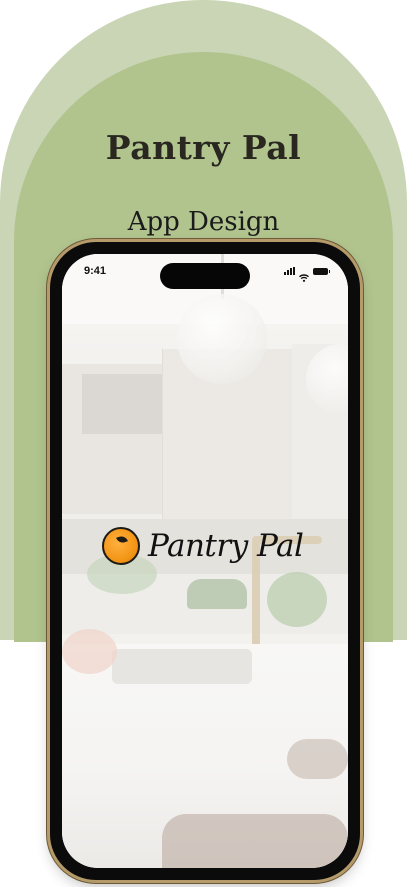  Describe the element at coordinates (203, 222) in the screenshot. I see `page-subtitle: App Design` at that location.